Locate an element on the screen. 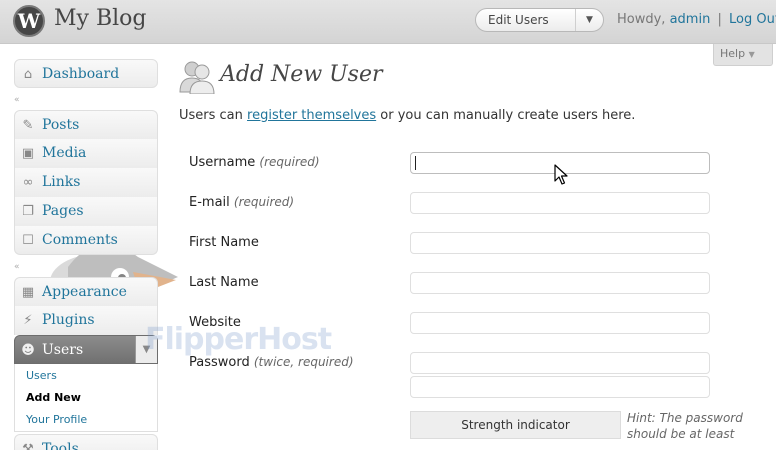  help-label: Help is located at coordinates (733, 53).